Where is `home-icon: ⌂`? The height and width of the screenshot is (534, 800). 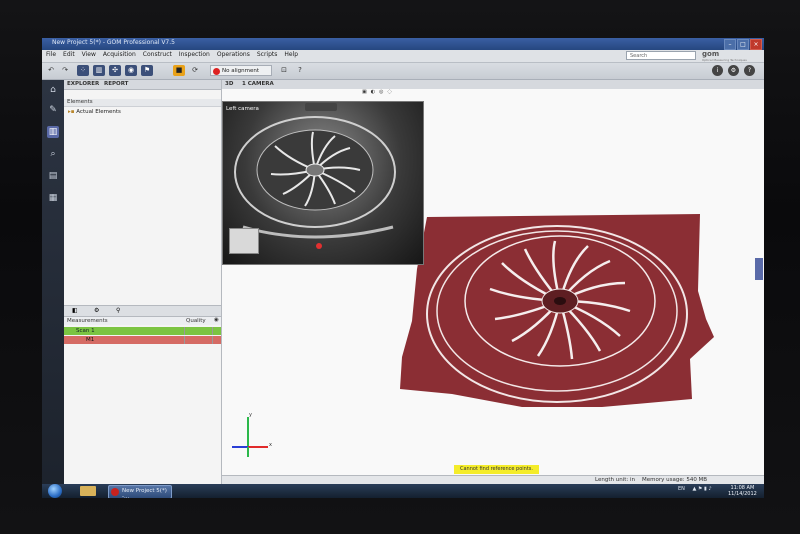 home-icon: ⌂ is located at coordinates (53, 90).